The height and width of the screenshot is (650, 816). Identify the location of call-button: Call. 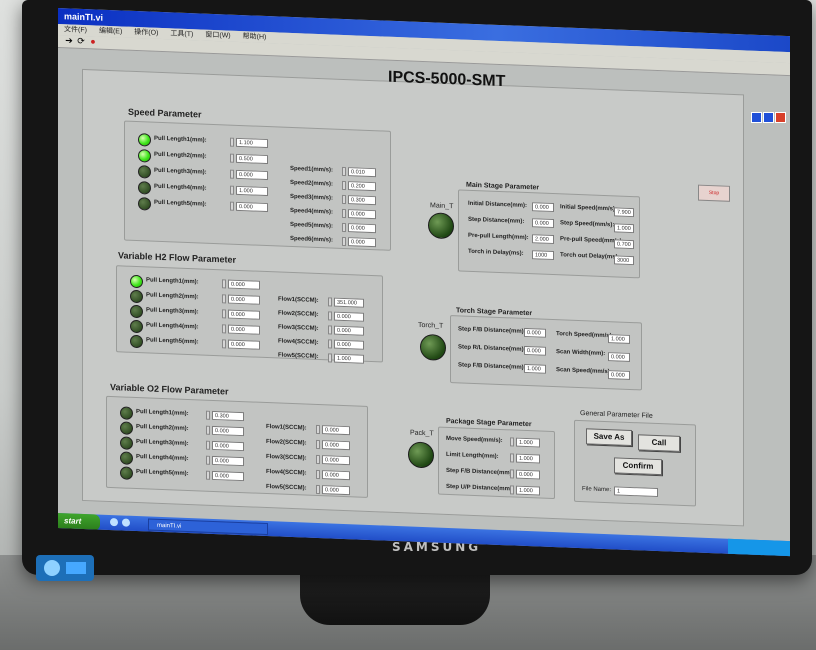
(659, 443).